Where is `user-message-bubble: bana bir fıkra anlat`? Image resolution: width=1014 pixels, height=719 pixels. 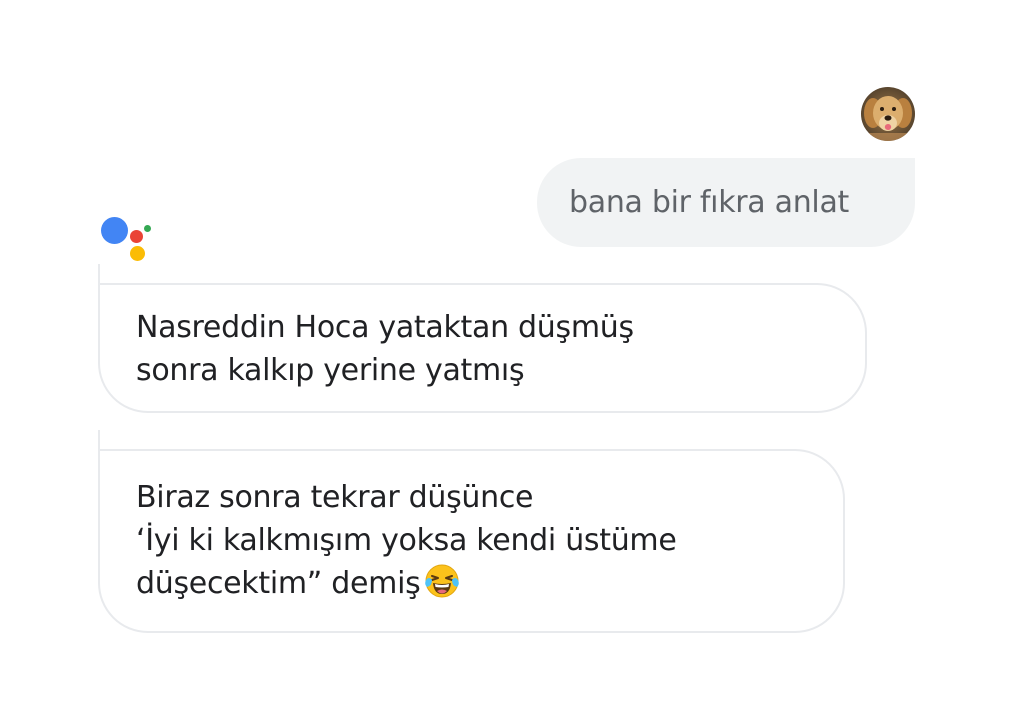 user-message-bubble: bana bir fıkra anlat is located at coordinates (726, 202).